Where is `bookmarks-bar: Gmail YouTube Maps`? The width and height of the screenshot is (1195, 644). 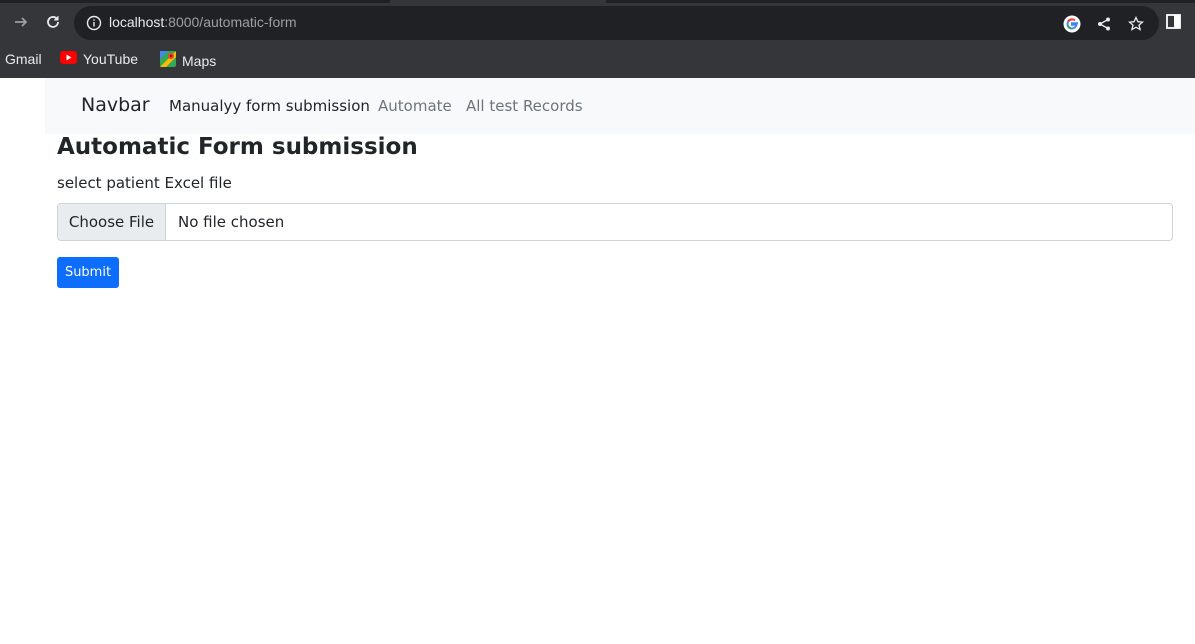
bookmarks-bar: Gmail YouTube Maps is located at coordinates (597, 61).